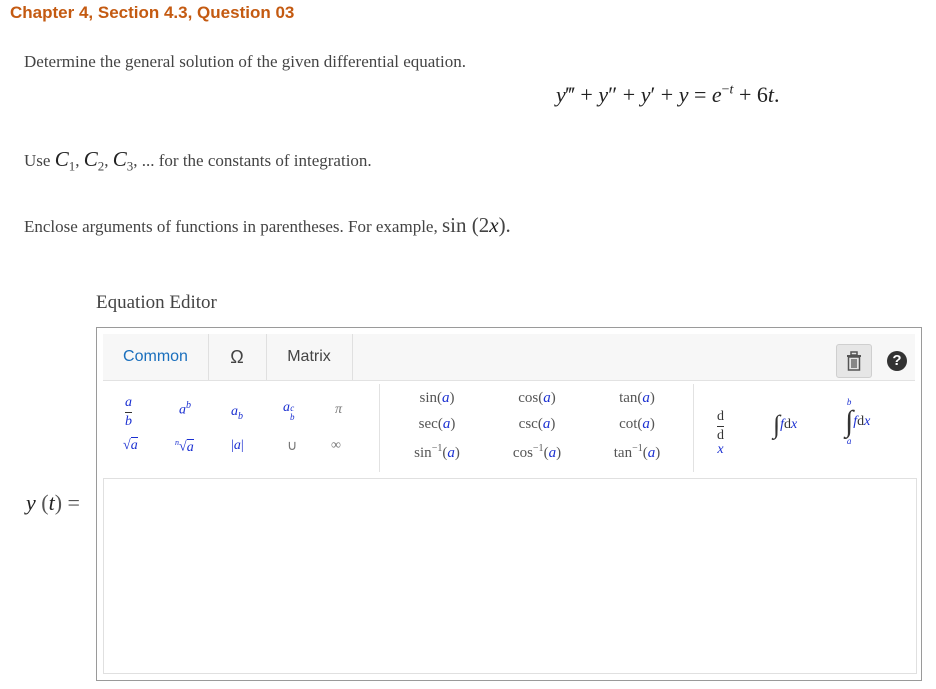  I want to click on csc-button: csc(a), so click(537, 424).